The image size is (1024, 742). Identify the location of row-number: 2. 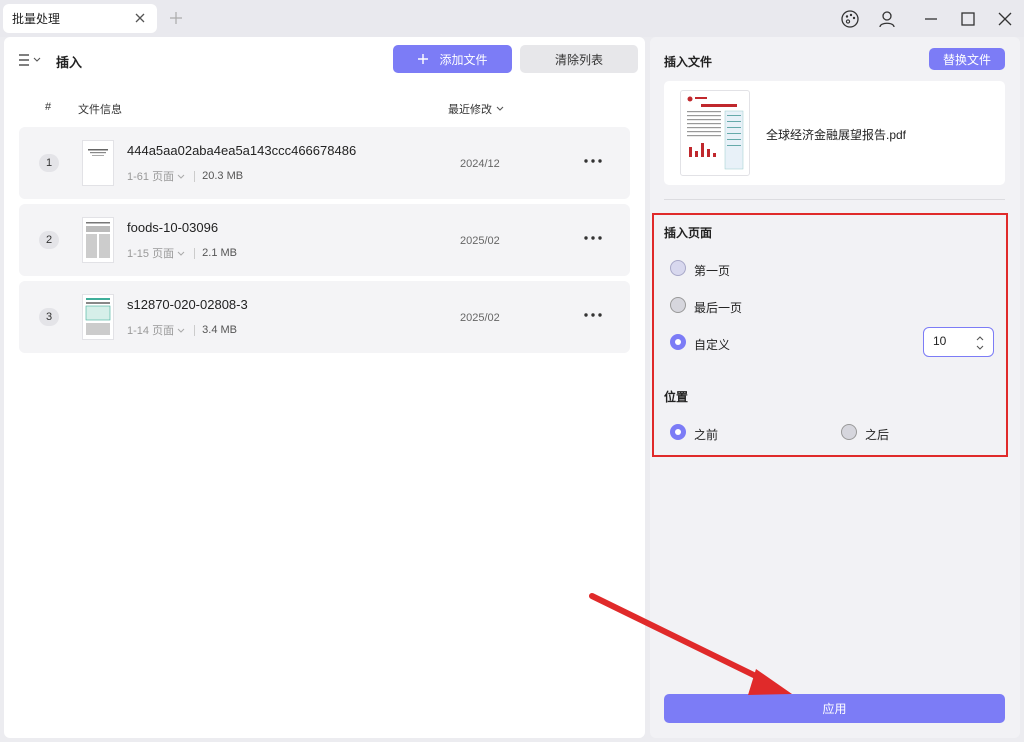
(49, 240).